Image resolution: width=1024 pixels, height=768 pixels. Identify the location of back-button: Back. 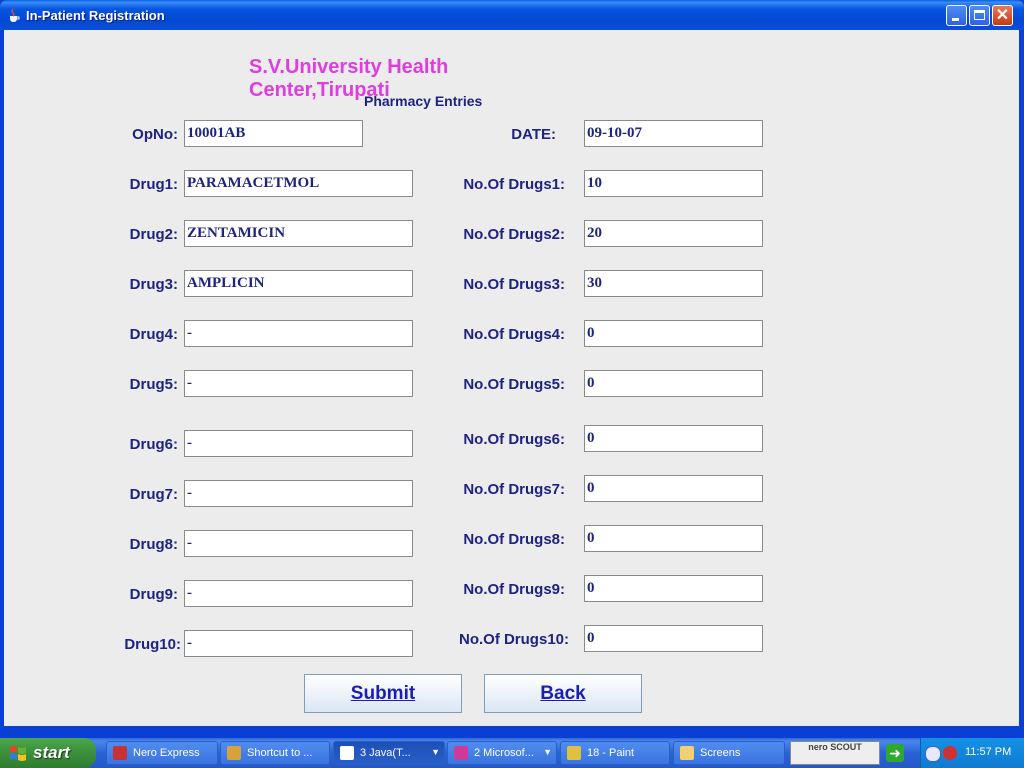
(563, 693).